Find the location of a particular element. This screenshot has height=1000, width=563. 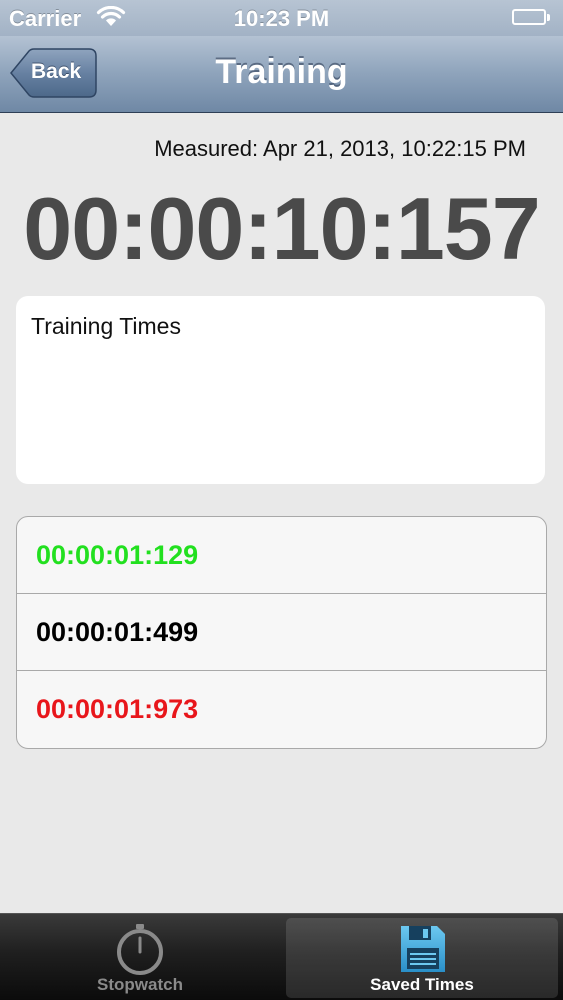

time-value: 00:00:01:129 is located at coordinates (117, 554).